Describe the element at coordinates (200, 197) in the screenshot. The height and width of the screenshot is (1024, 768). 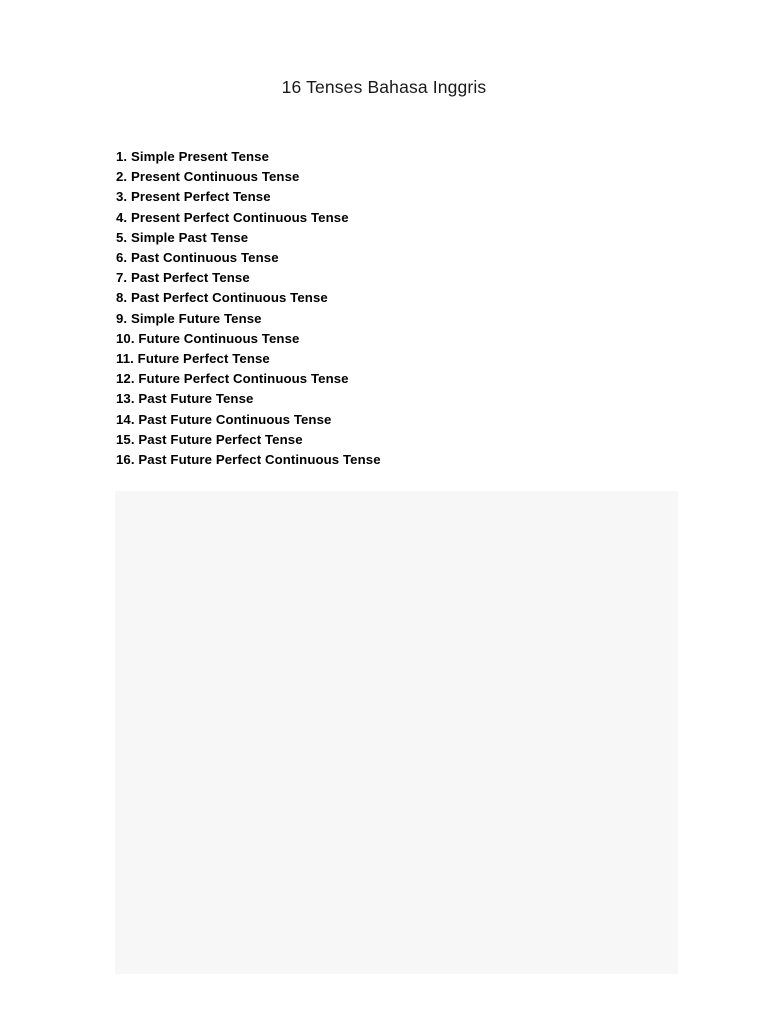
I see `list-item-label: Present Perfect Tense` at that location.